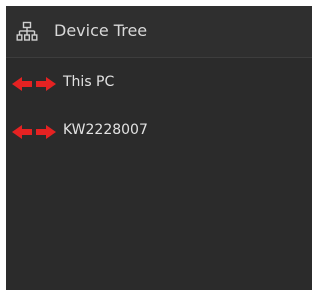  Describe the element at coordinates (89, 82) in the screenshot. I see `tree-item-label: This PC` at that location.